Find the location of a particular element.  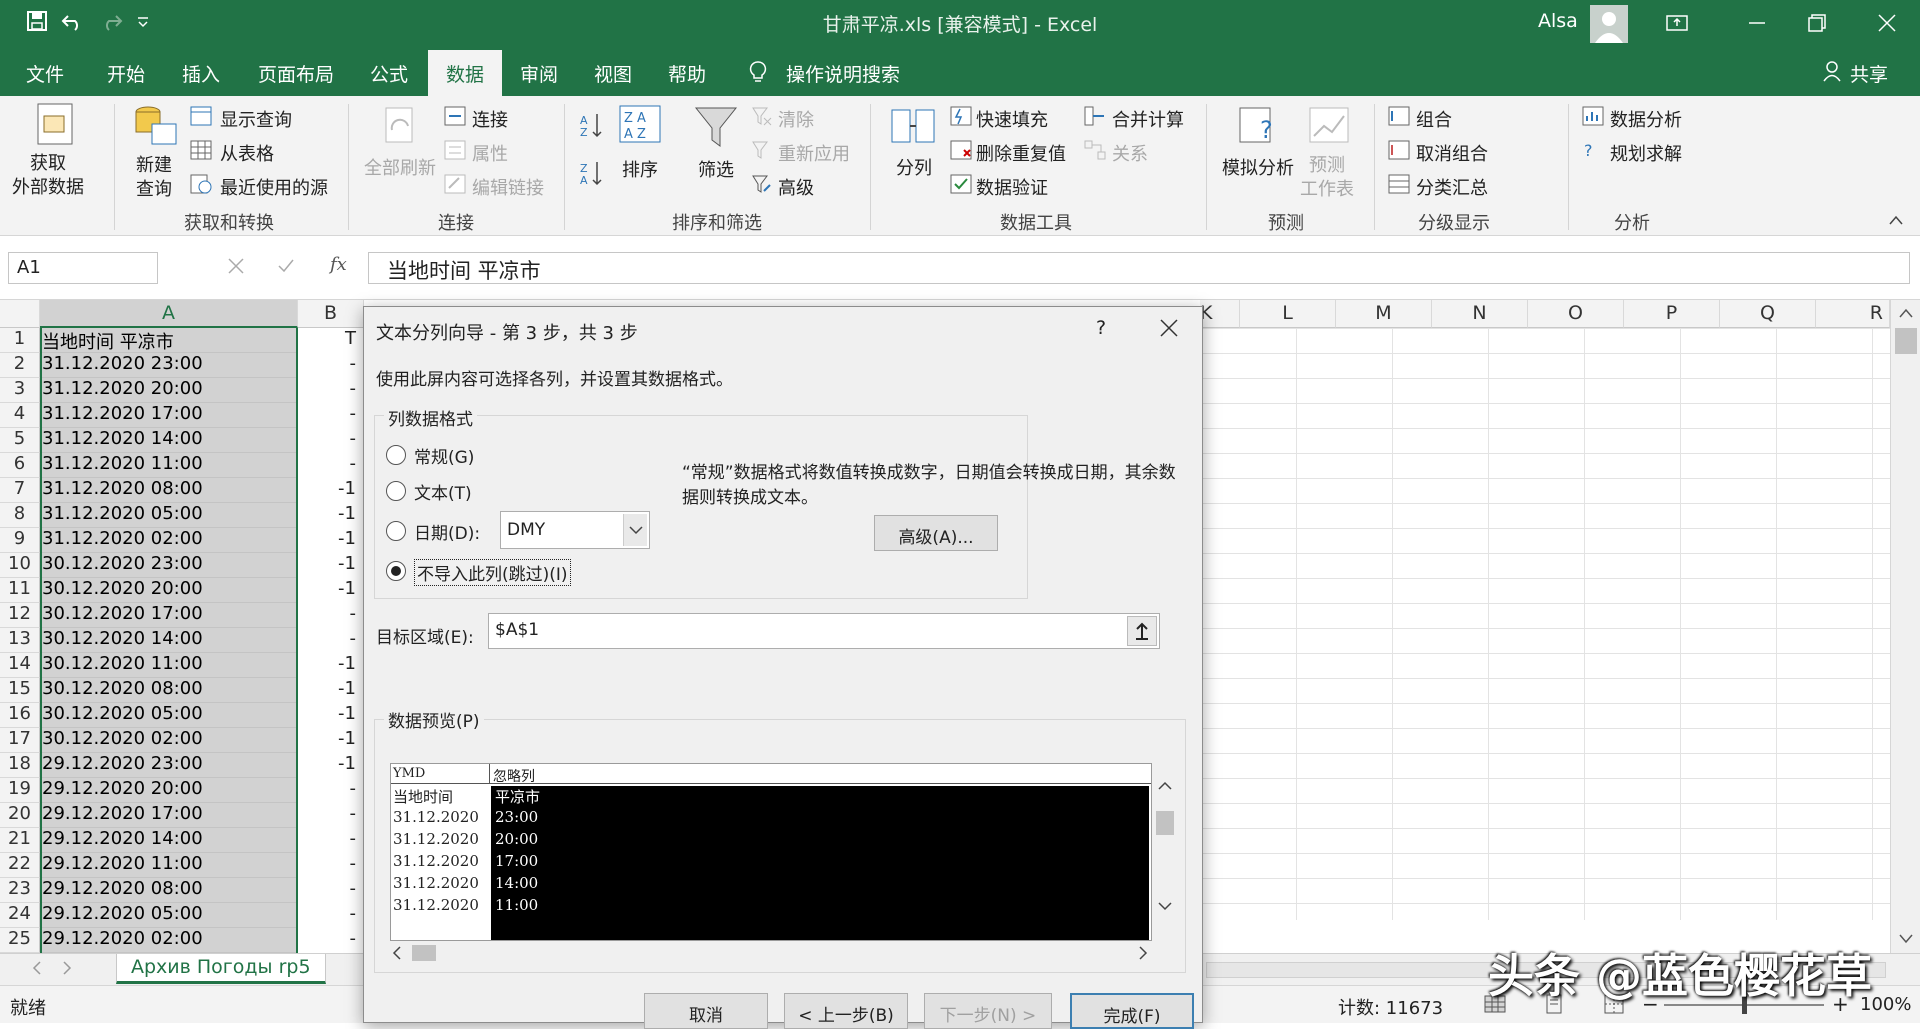

row-header: 16 is located at coordinates (20, 715).